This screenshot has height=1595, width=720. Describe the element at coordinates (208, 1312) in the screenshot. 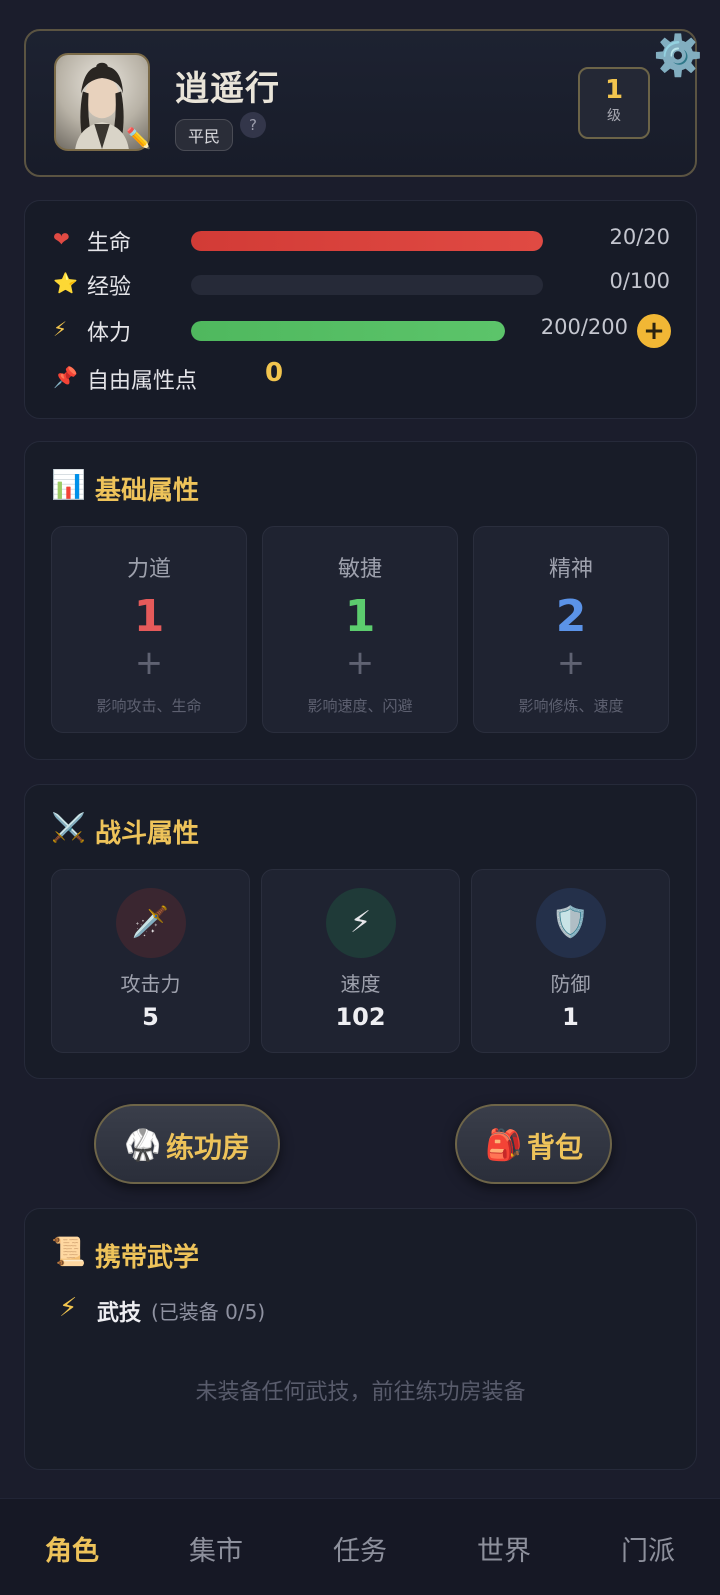

I see `skill-count: (已装备 0/5)` at that location.